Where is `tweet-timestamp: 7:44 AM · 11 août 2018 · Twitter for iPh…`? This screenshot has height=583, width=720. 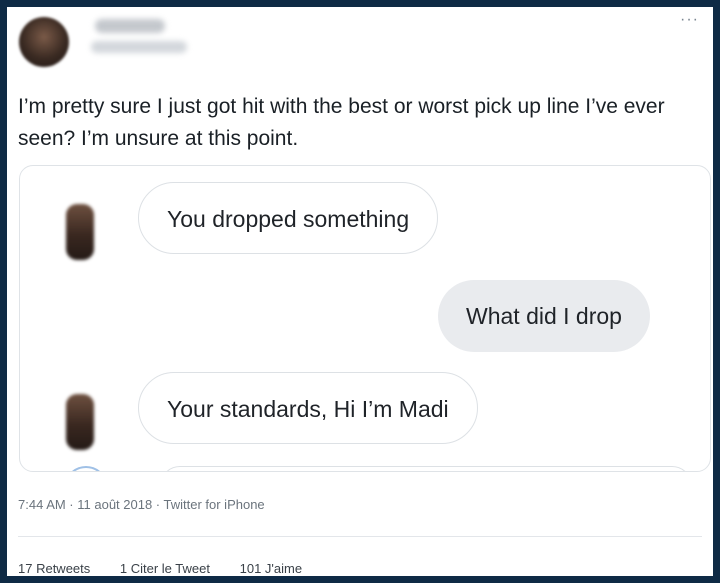 tweet-timestamp: 7:44 AM · 11 août 2018 · Twitter for iPh… is located at coordinates (141, 504).